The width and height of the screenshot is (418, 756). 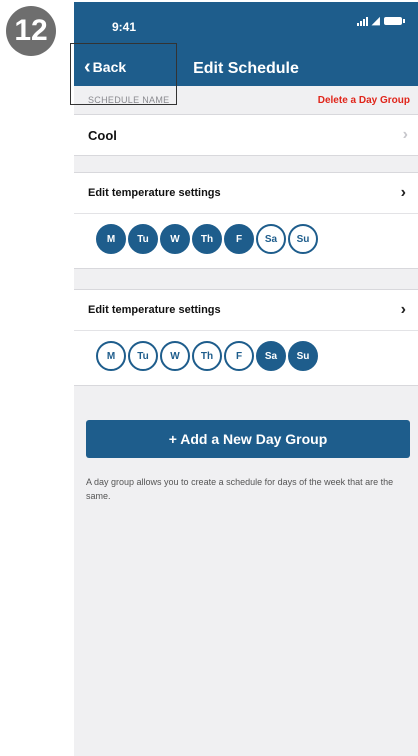 I want to click on add-day-group-button: + Add a New Day Group, so click(x=248, y=439).